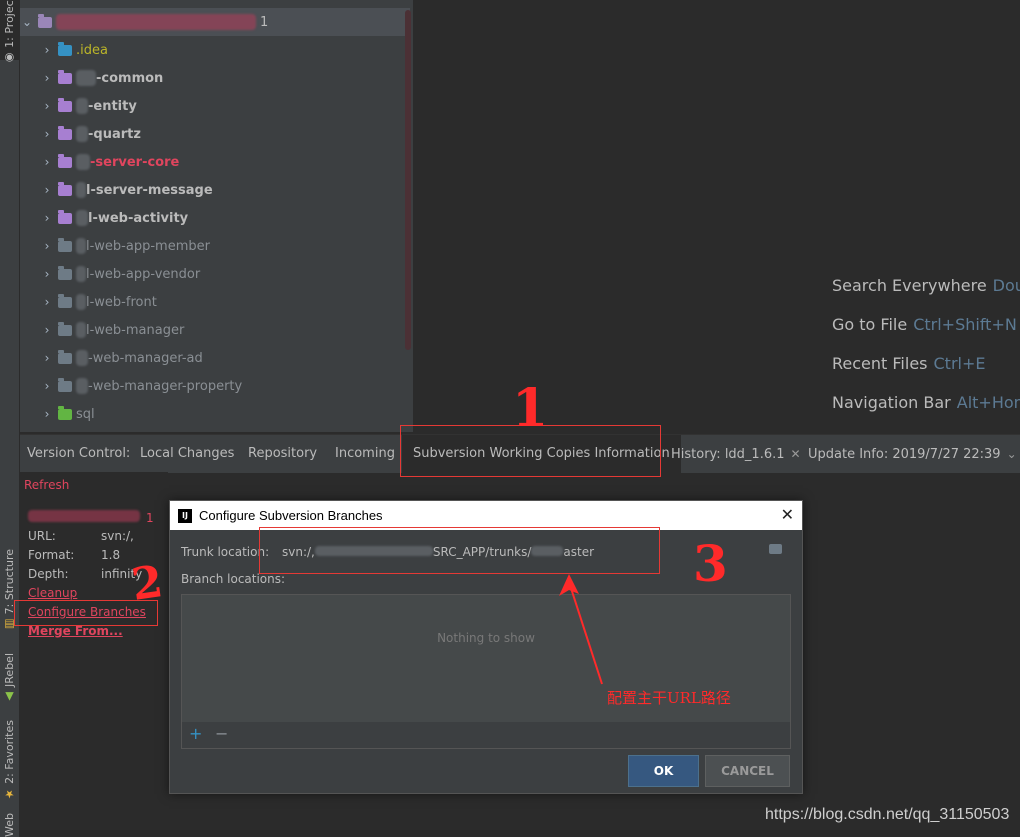  I want to click on hint-navigation-bar: Navigation Bar Alt+Hom, so click(926, 402).